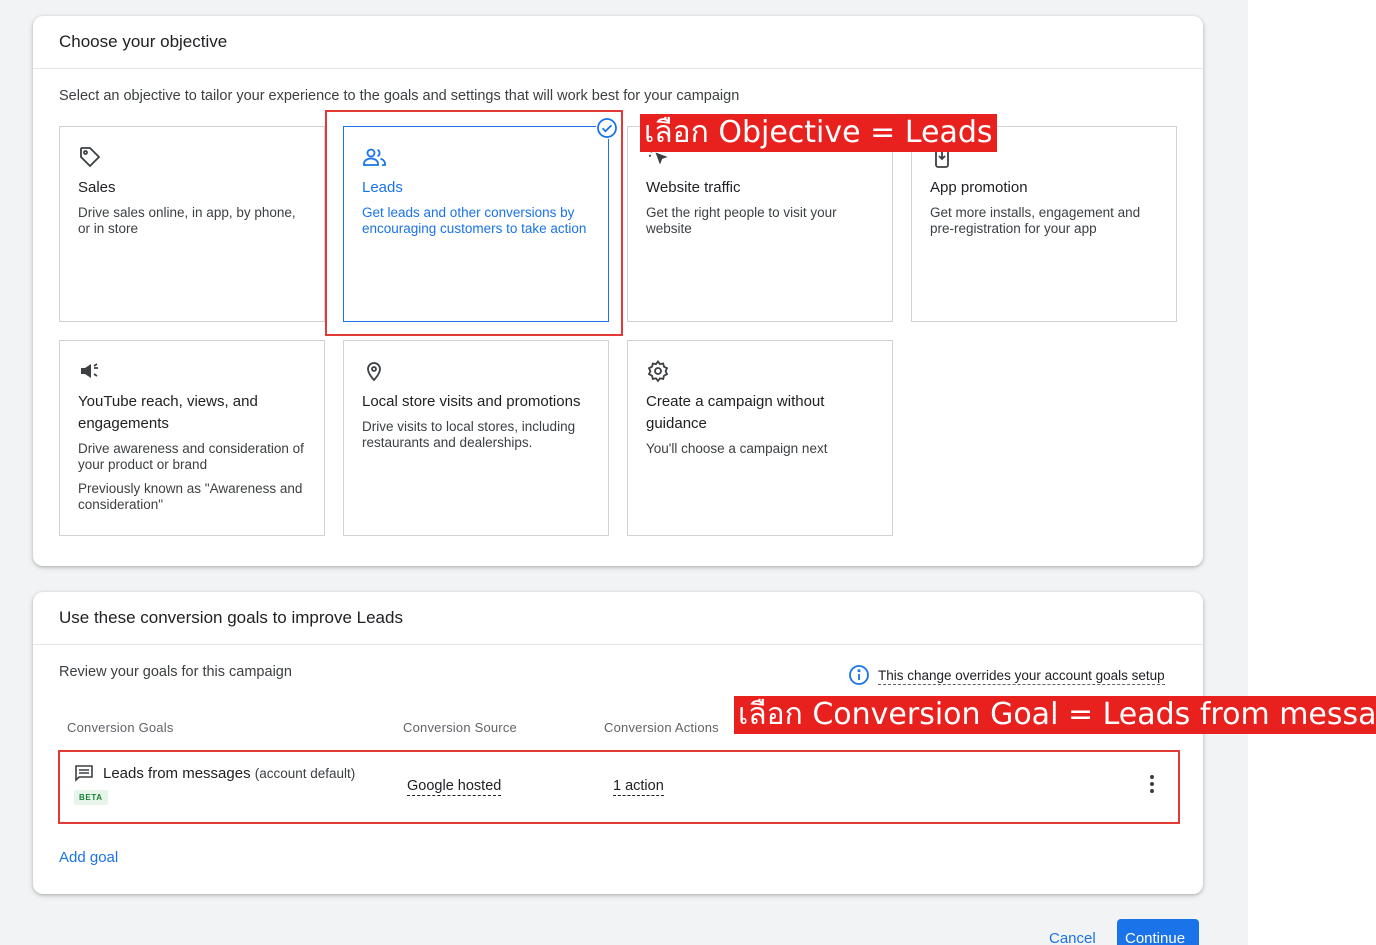  I want to click on column-header-source: Conversion Source, so click(460, 727).